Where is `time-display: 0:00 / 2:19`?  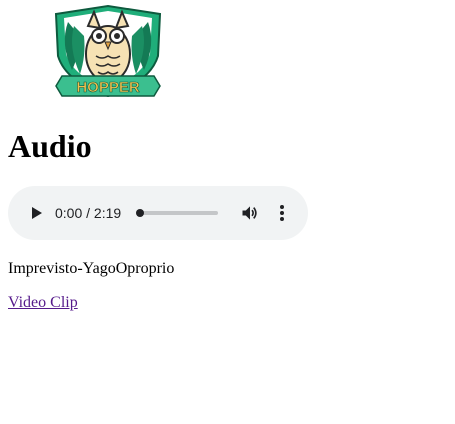
time-display: 0:00 / 2:19 is located at coordinates (88, 213).